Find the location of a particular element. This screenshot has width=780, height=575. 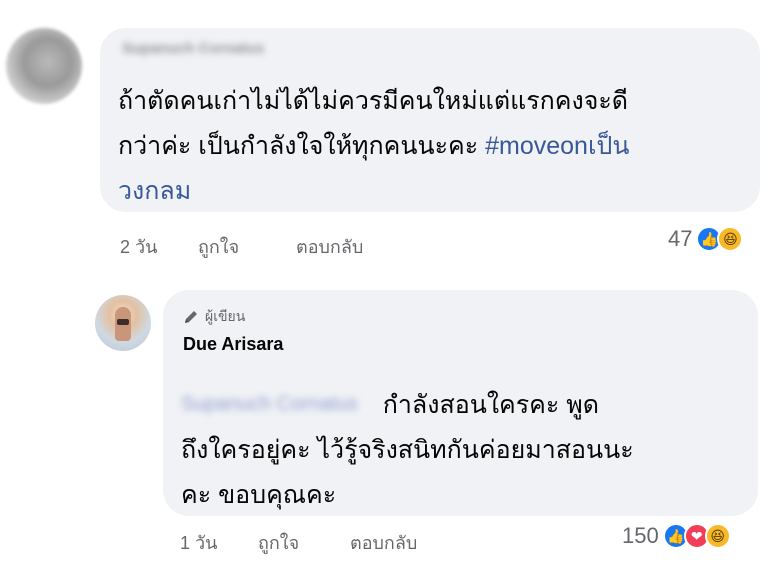

reply-line: Supanuch Cornatus กำลังสอนใครคะ พูด is located at coordinates (390, 406).